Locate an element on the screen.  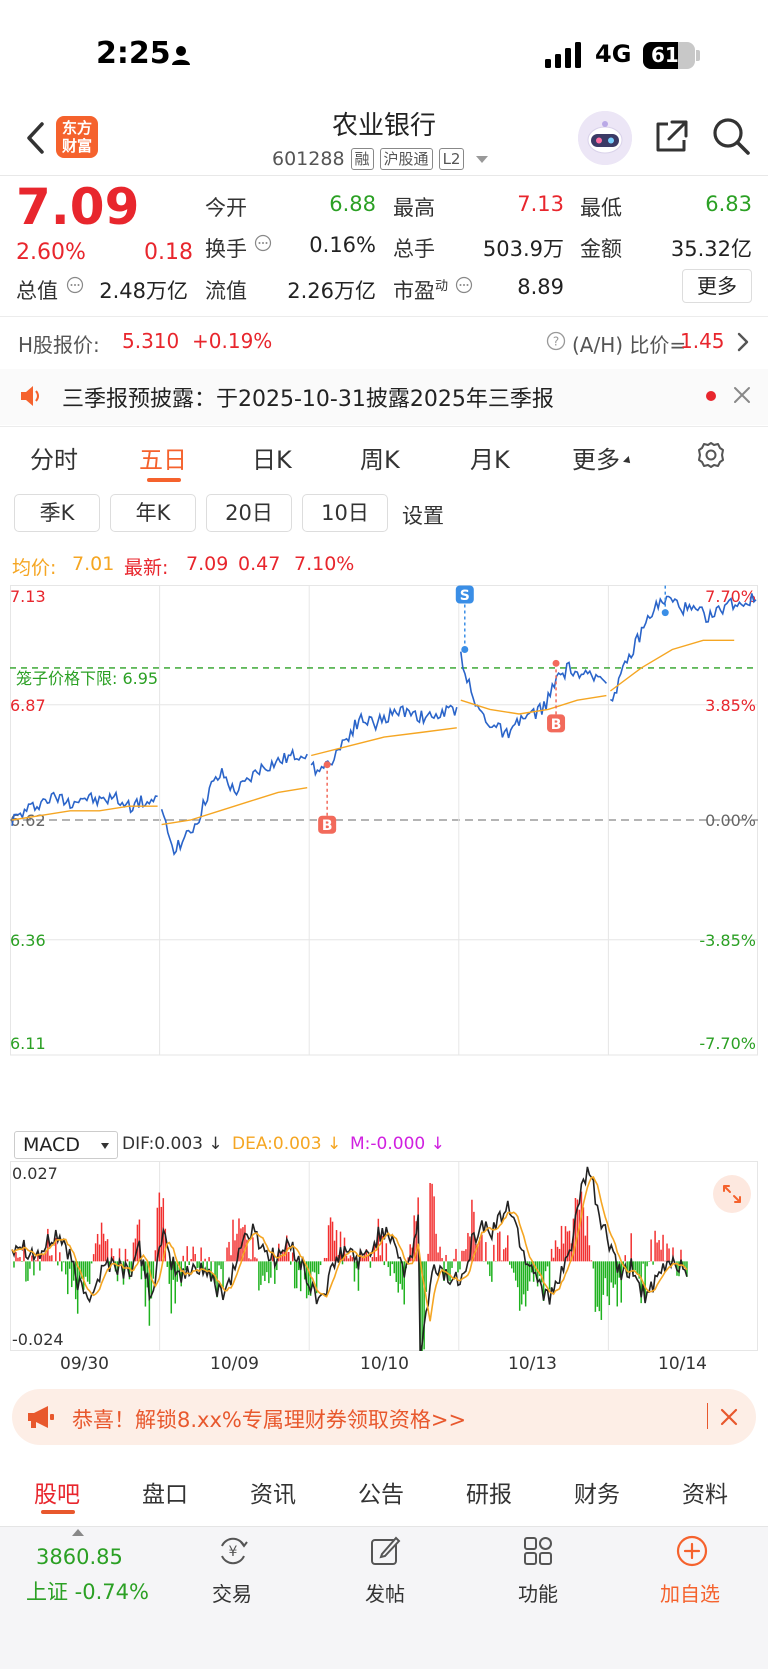
bottom-tab-research: 研报 is located at coordinates (489, 1492).